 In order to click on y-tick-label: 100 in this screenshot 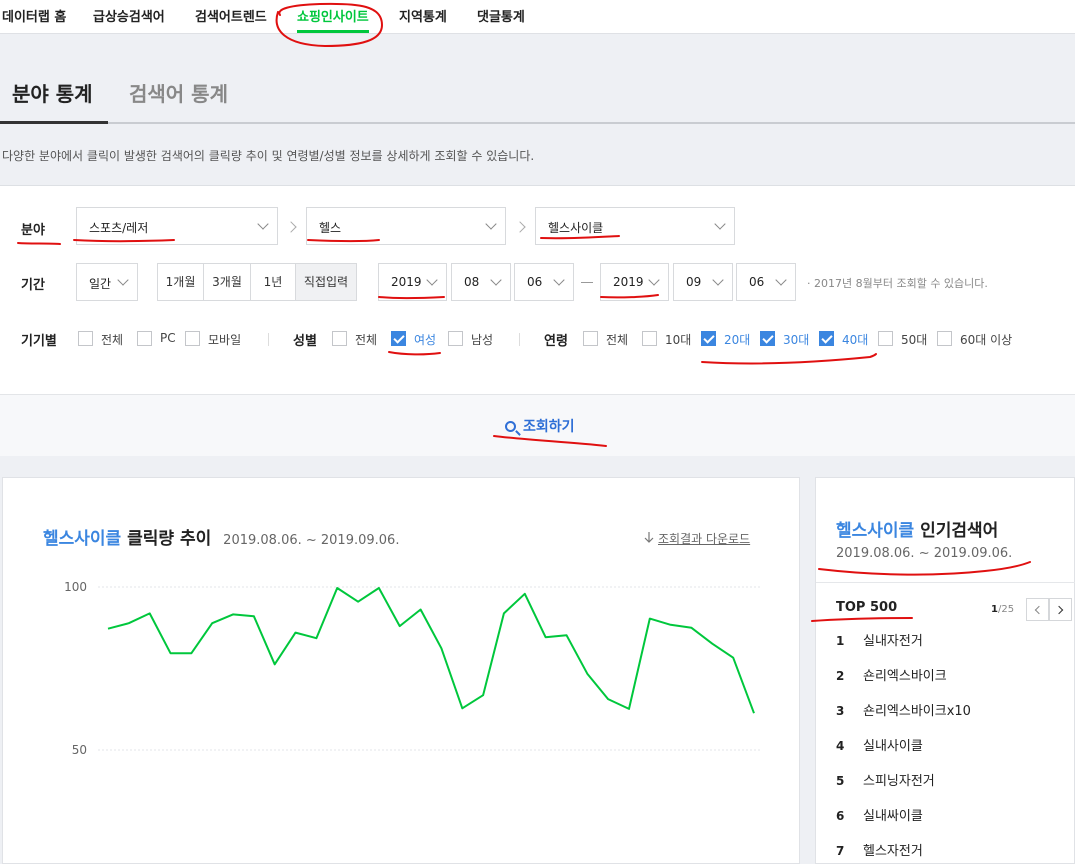, I will do `click(75, 587)`.